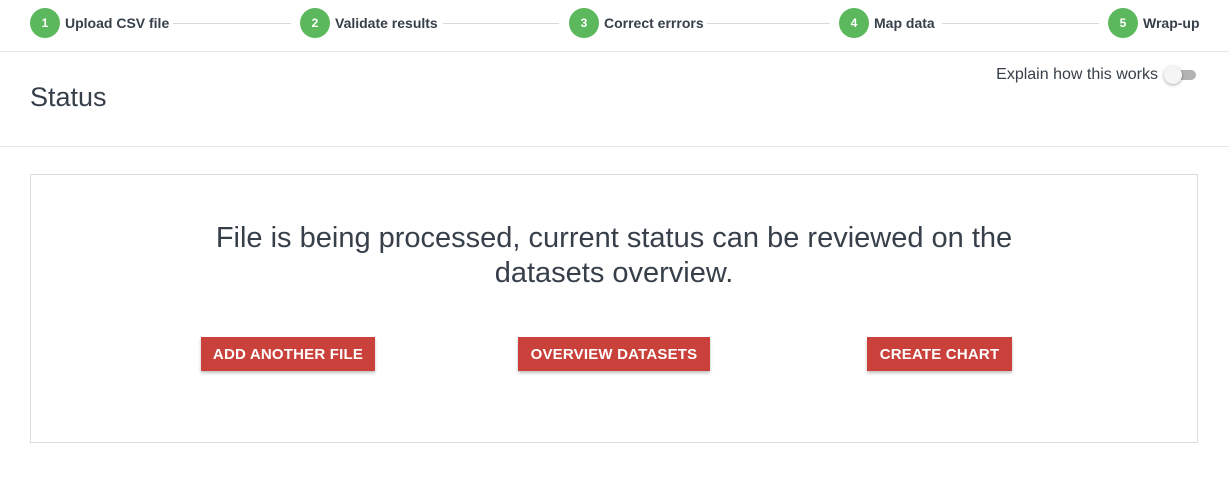 This screenshot has height=481, width=1229. Describe the element at coordinates (939, 354) in the screenshot. I see `create-chart-button: CREATE CHART` at that location.